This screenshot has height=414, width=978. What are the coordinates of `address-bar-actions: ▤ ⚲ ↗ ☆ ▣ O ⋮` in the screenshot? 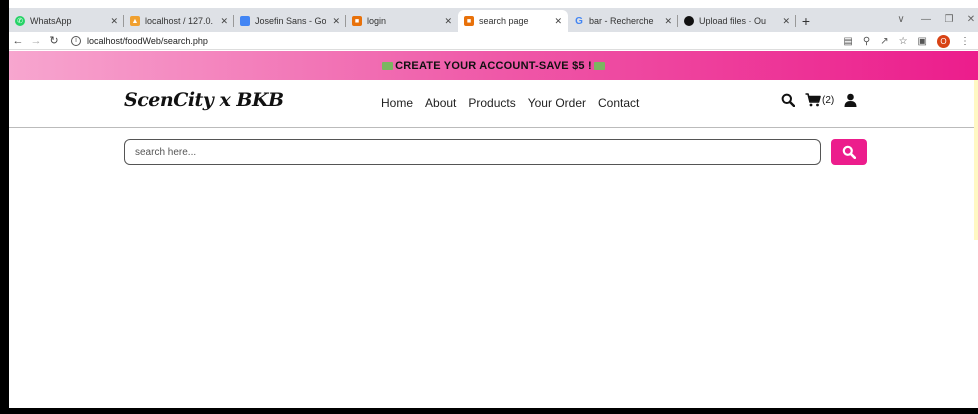 It's located at (906, 41).